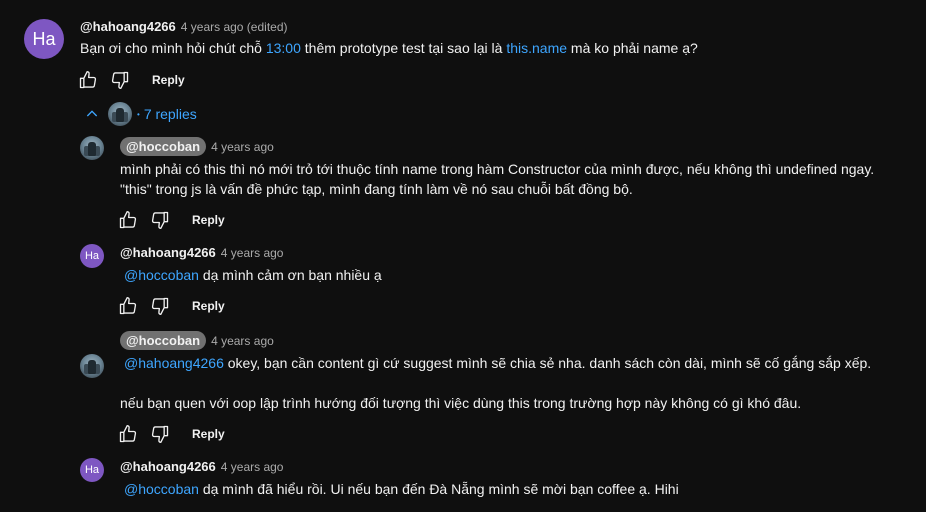 This screenshot has height=512, width=926. I want to click on comment-header: @hahoang4266 4 years ago (edited), so click(184, 26).